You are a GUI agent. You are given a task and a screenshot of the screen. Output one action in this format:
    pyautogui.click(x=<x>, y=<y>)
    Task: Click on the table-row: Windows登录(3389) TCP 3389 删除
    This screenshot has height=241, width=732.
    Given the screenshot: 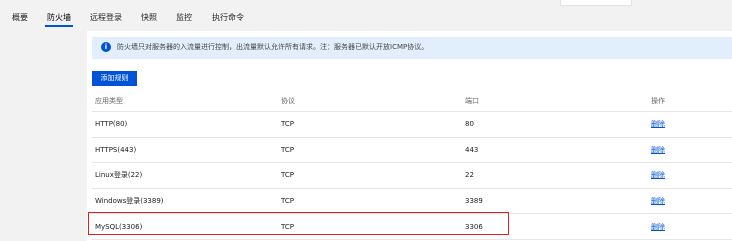 What is the action you would take?
    pyautogui.click(x=412, y=202)
    